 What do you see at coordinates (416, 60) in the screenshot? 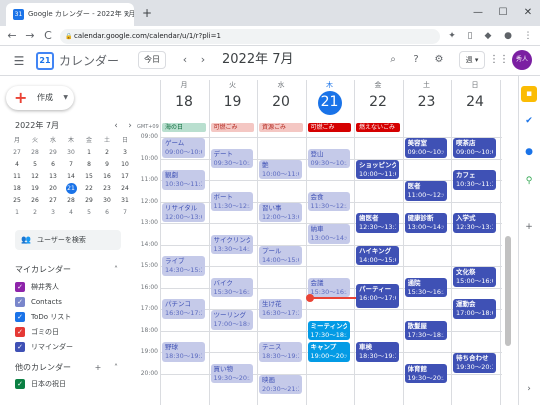
I see `help-icon: ?` at bounding box center [416, 60].